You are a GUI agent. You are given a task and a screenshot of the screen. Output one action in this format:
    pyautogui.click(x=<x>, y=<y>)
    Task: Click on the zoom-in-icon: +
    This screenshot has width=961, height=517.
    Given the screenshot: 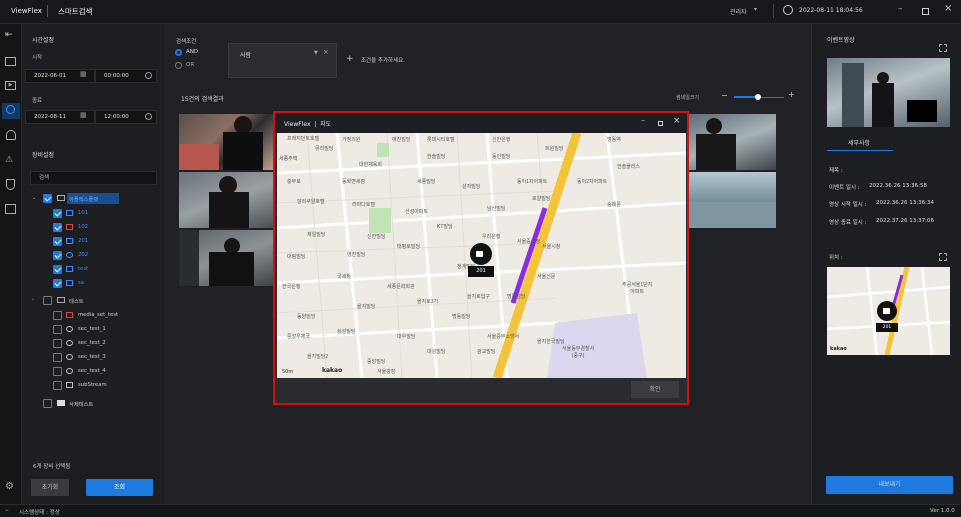 What is the action you would take?
    pyautogui.click(x=791, y=94)
    